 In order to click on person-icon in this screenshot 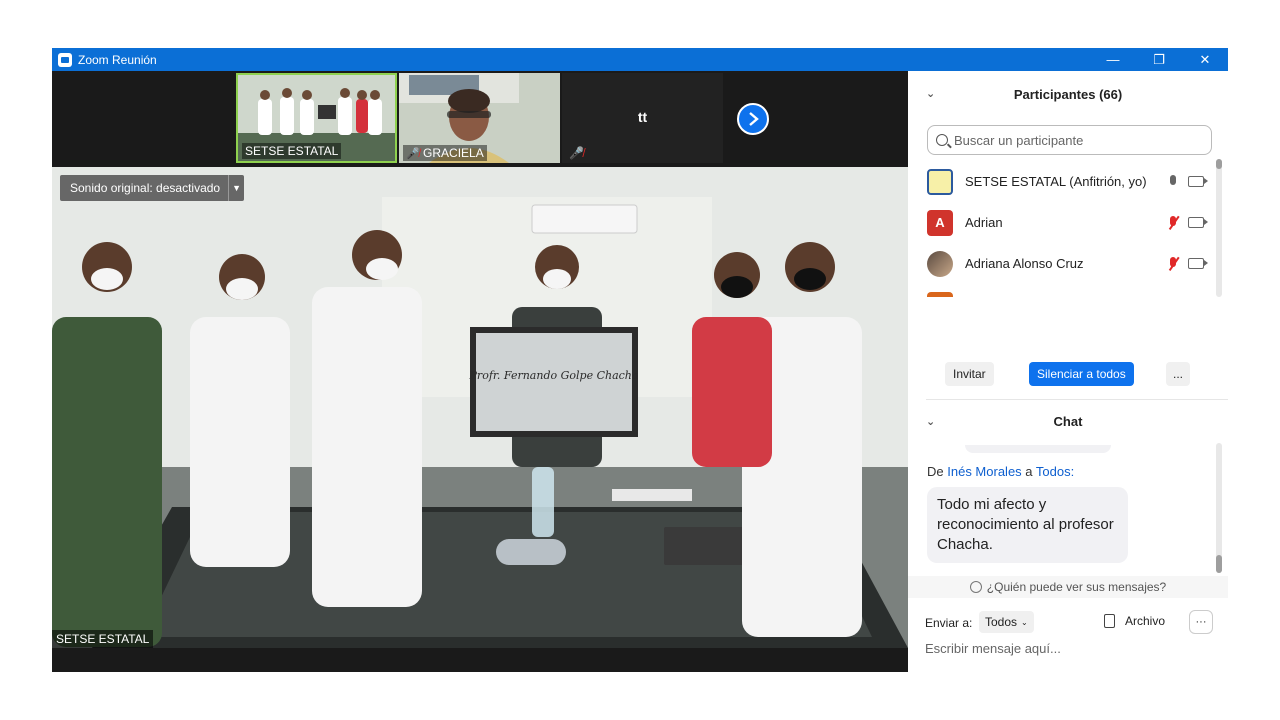, I will do `click(975, 587)`.